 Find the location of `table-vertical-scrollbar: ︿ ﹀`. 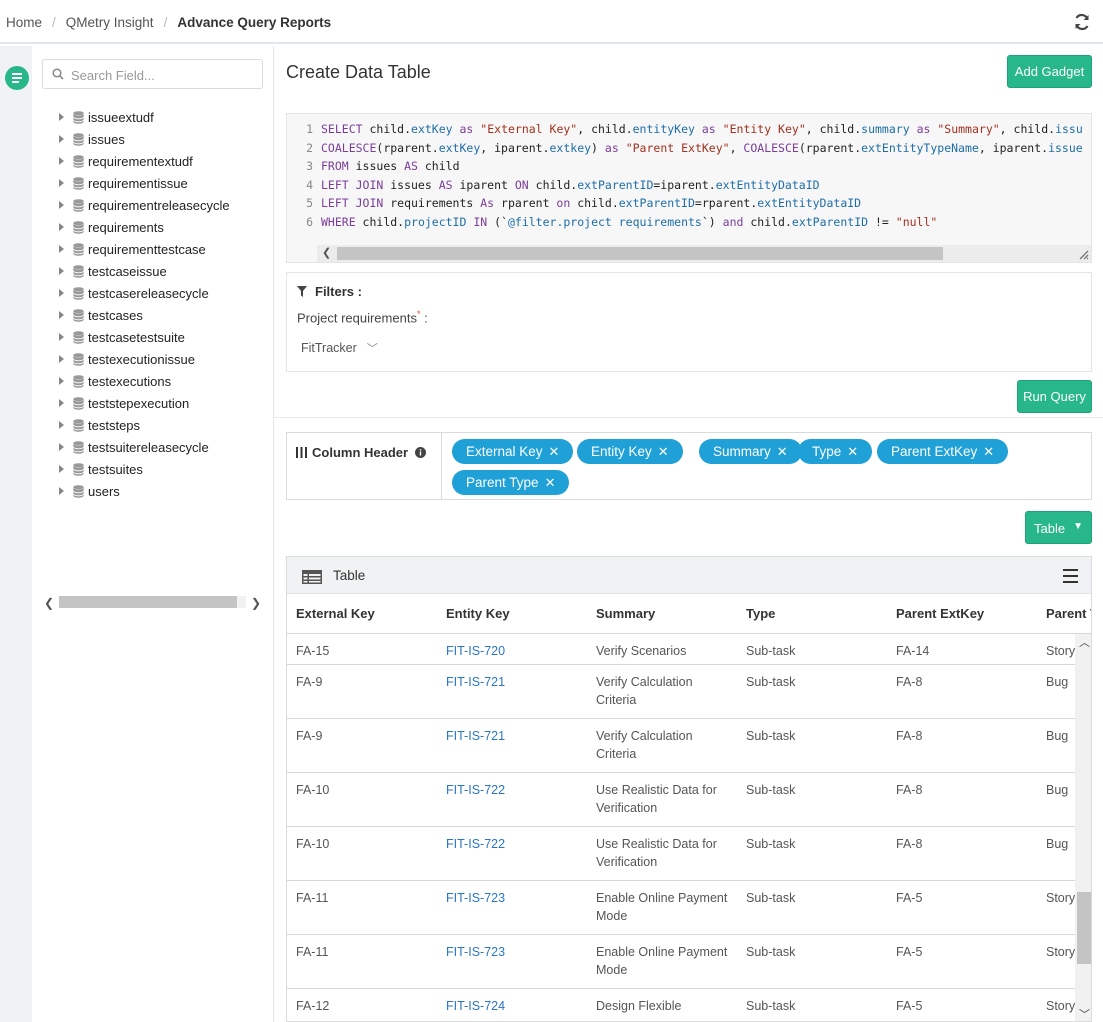

table-vertical-scrollbar: ︿ ﹀ is located at coordinates (1083, 827).